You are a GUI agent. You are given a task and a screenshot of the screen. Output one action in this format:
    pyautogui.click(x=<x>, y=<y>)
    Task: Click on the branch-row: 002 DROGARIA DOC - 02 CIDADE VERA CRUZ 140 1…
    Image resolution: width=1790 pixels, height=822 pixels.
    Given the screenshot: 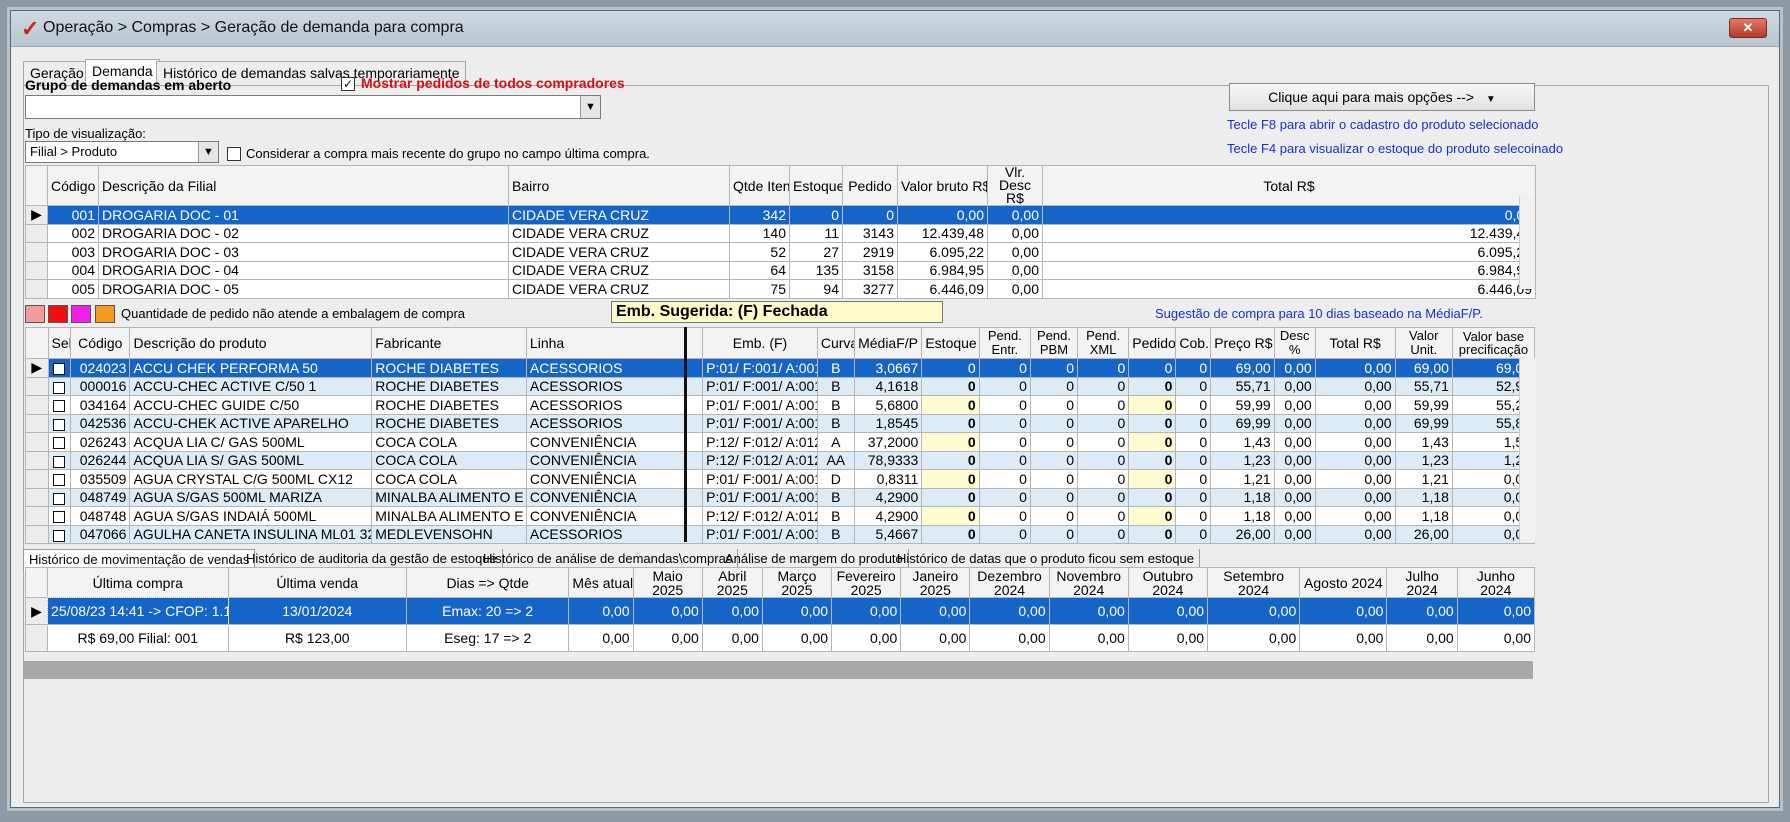 What is the action you would take?
    pyautogui.click(x=780, y=233)
    